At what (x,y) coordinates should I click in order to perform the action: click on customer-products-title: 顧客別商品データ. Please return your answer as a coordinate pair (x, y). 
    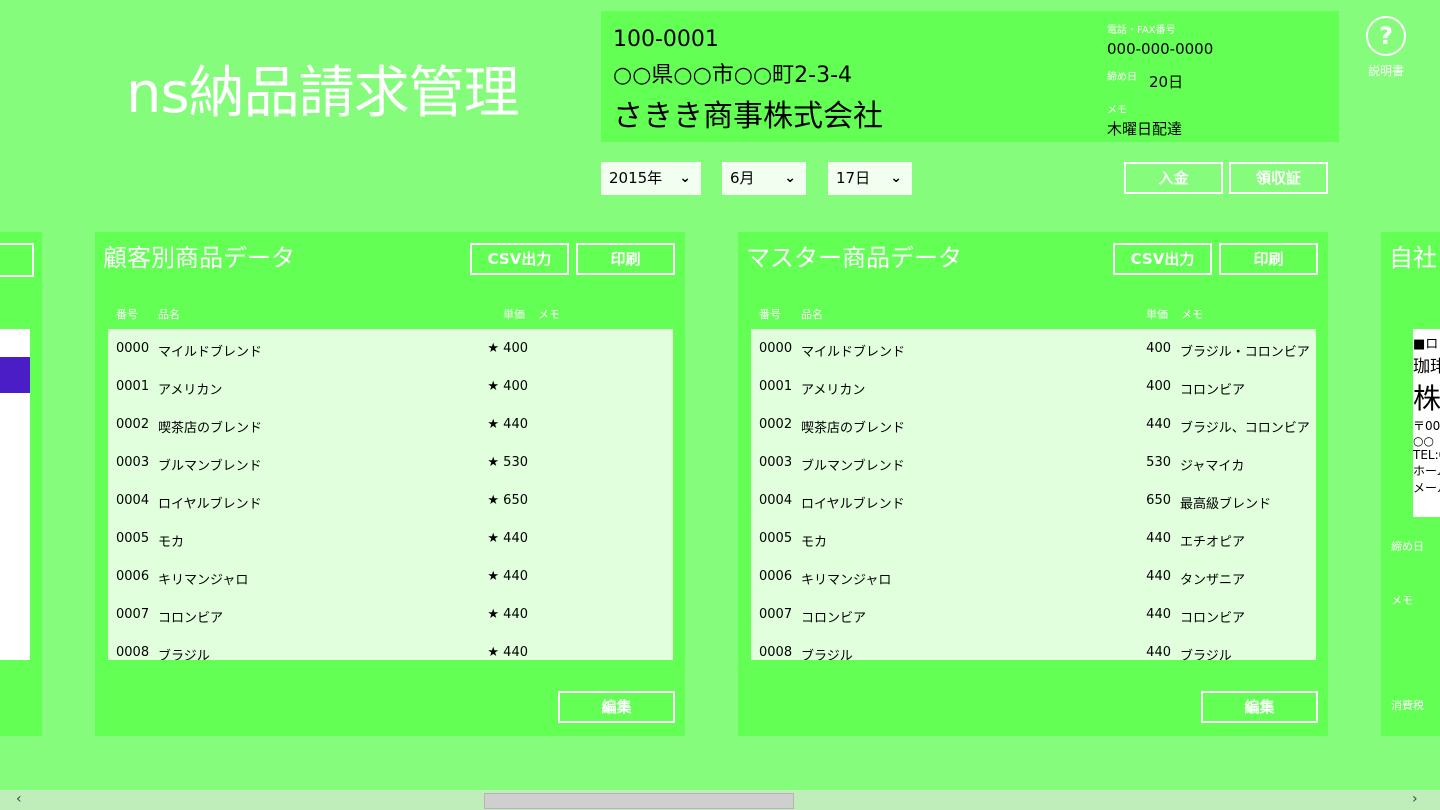
    Looking at the image, I should click on (199, 258).